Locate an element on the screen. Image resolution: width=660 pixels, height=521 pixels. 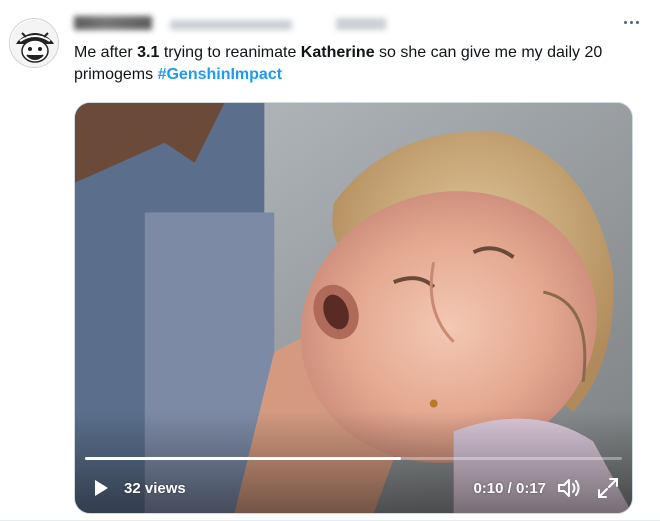
tweet-text-character: Katherine is located at coordinates (337, 52).